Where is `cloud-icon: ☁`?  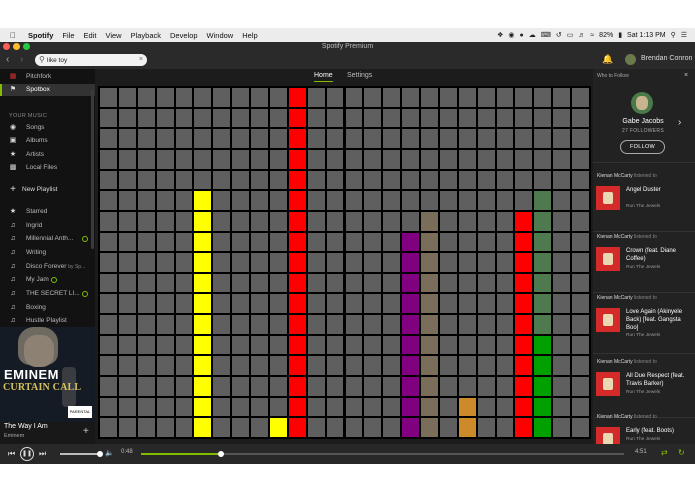 cloud-icon: ☁ is located at coordinates (532, 35).